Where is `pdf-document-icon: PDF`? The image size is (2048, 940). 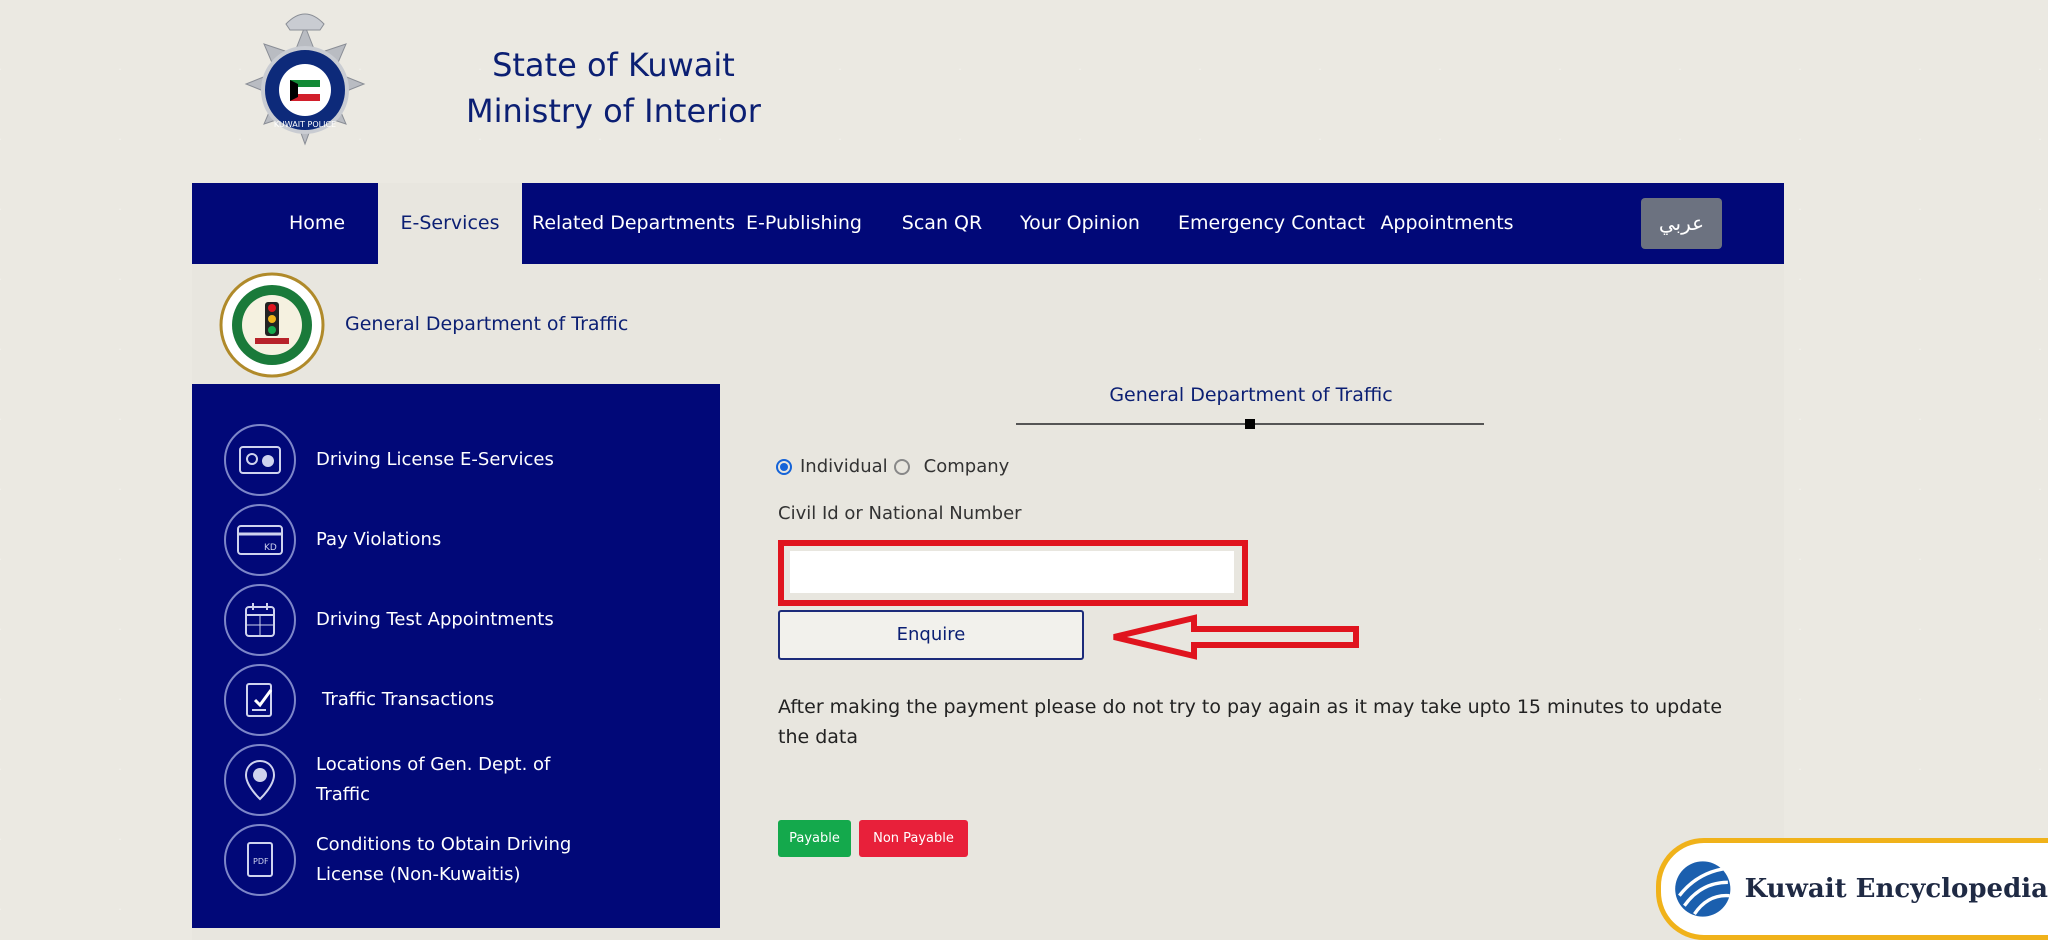 pdf-document-icon: PDF is located at coordinates (260, 860).